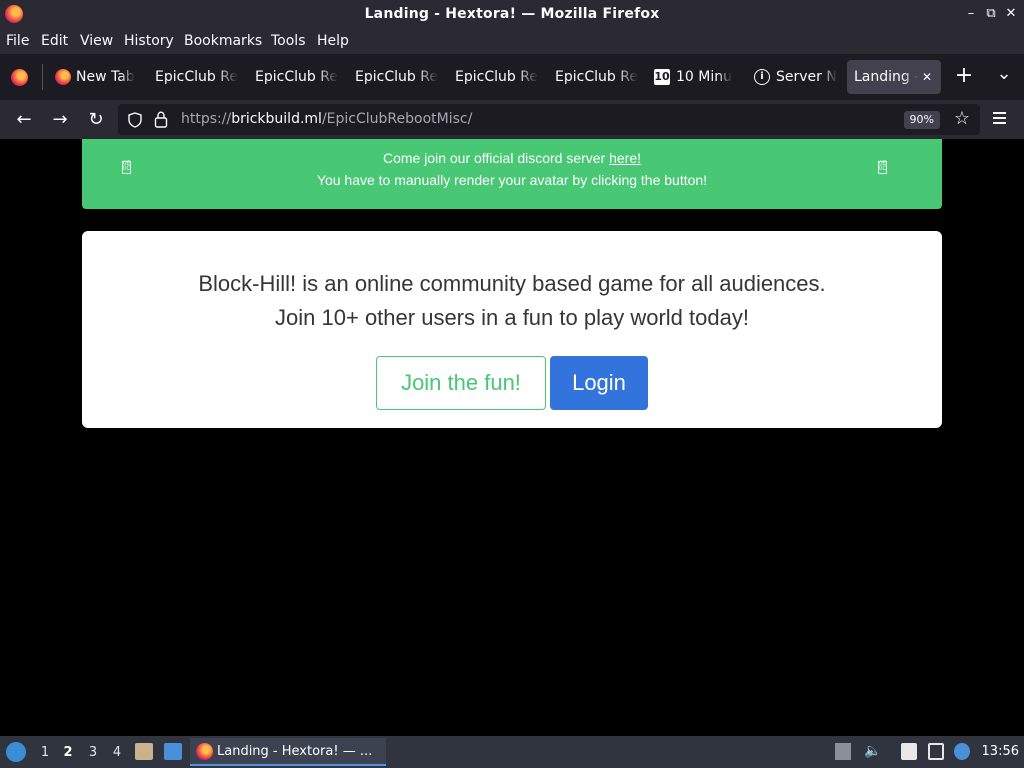  I want to click on tab-landing-active: Landing - ✕, so click(894, 77).